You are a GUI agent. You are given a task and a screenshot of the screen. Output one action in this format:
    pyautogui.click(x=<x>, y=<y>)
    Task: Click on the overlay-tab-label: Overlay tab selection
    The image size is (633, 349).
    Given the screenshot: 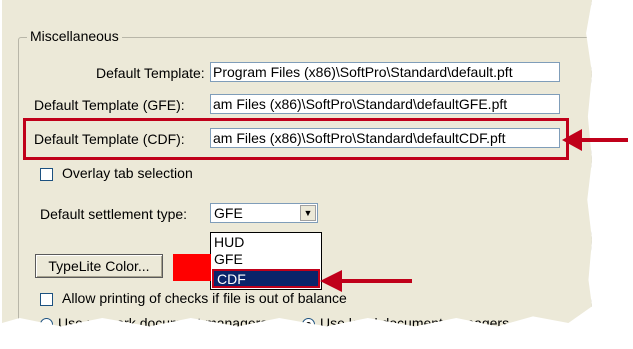 What is the action you would take?
    pyautogui.click(x=127, y=173)
    